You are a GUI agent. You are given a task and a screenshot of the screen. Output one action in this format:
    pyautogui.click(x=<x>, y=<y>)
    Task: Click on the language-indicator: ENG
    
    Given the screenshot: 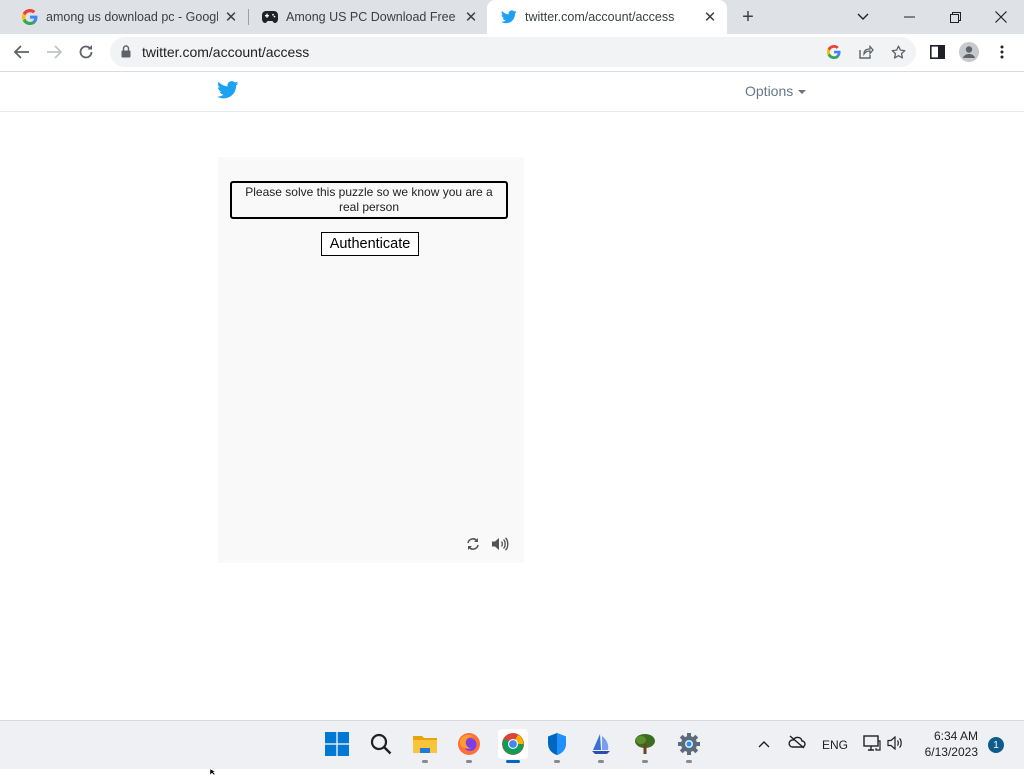 What is the action you would take?
    pyautogui.click(x=835, y=745)
    